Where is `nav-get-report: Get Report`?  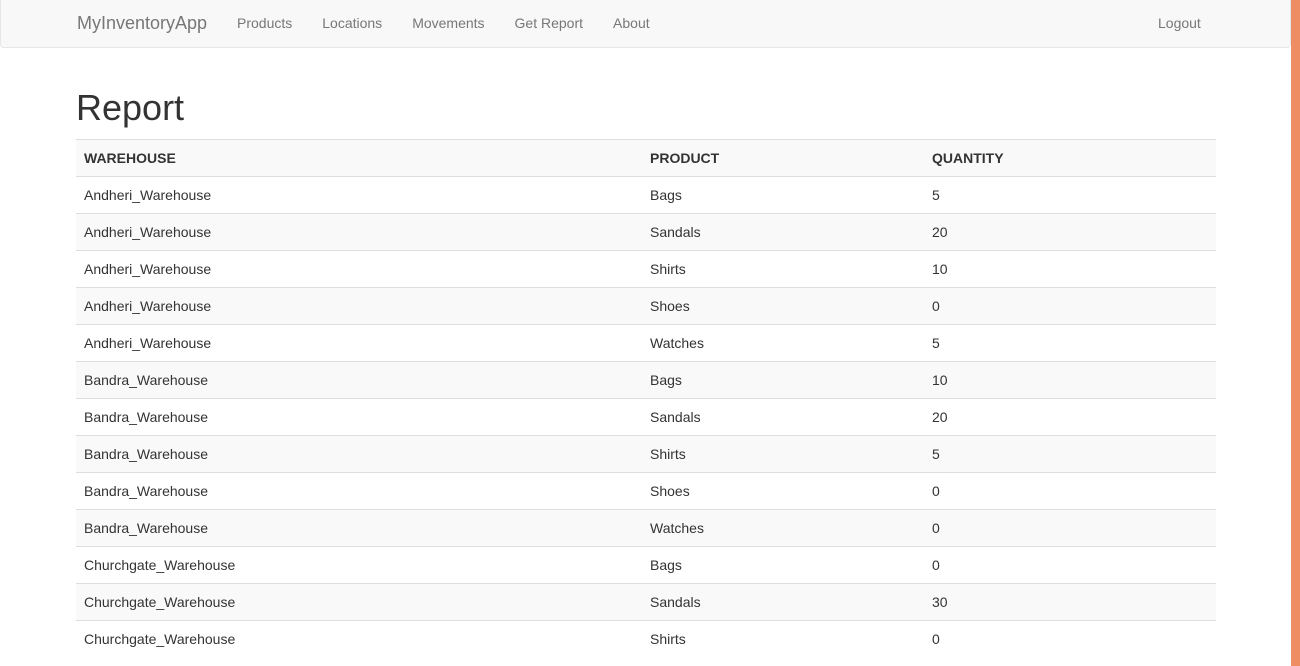 nav-get-report: Get Report is located at coordinates (549, 23).